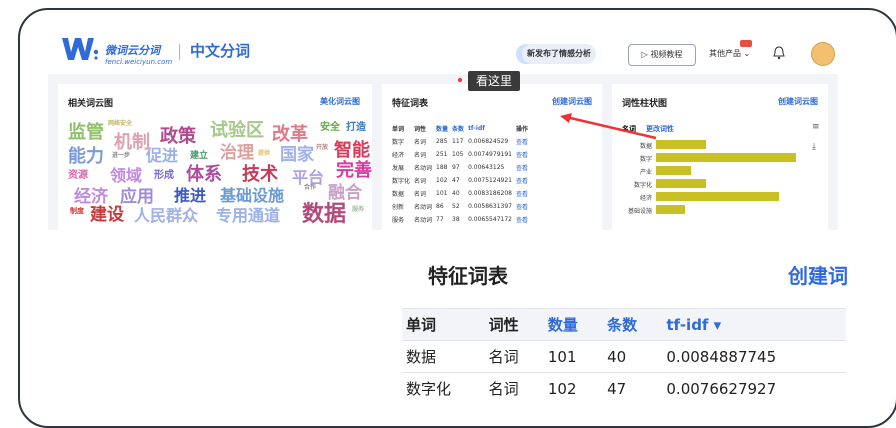 This screenshot has width=896, height=428. I want to click on zoom-col-header: 条数, so click(633, 324).